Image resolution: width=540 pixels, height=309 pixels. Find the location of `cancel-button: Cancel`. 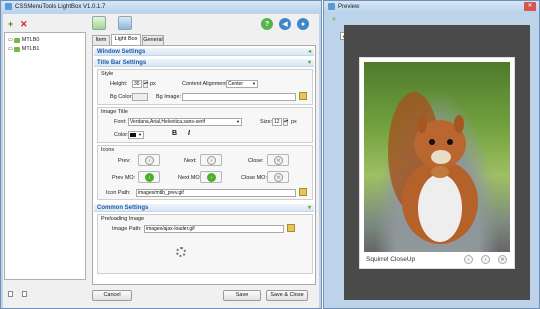

cancel-button: Cancel is located at coordinates (112, 295).